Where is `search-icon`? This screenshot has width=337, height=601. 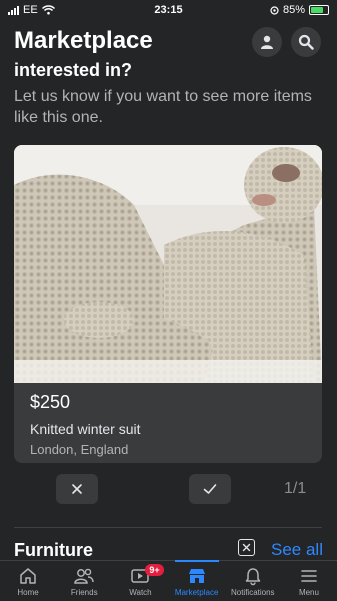 search-icon is located at coordinates (306, 42).